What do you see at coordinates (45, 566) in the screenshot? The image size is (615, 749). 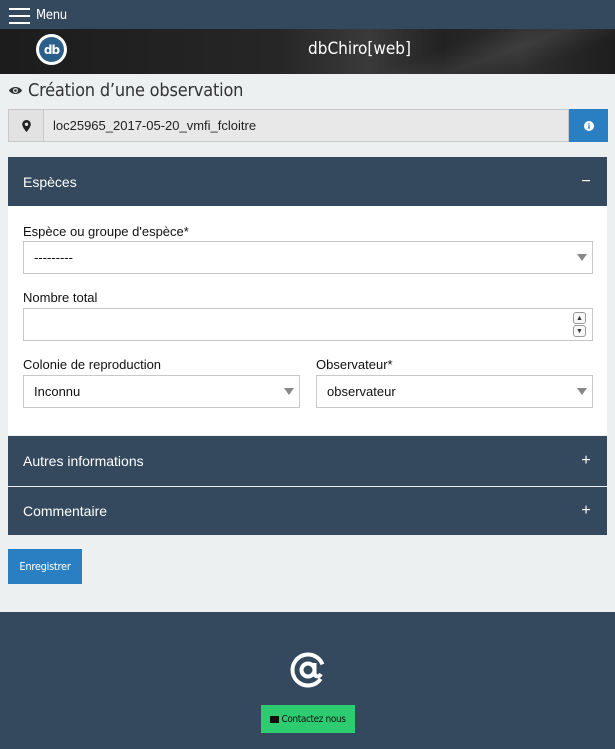 I see `save-button: Enregistrer` at bounding box center [45, 566].